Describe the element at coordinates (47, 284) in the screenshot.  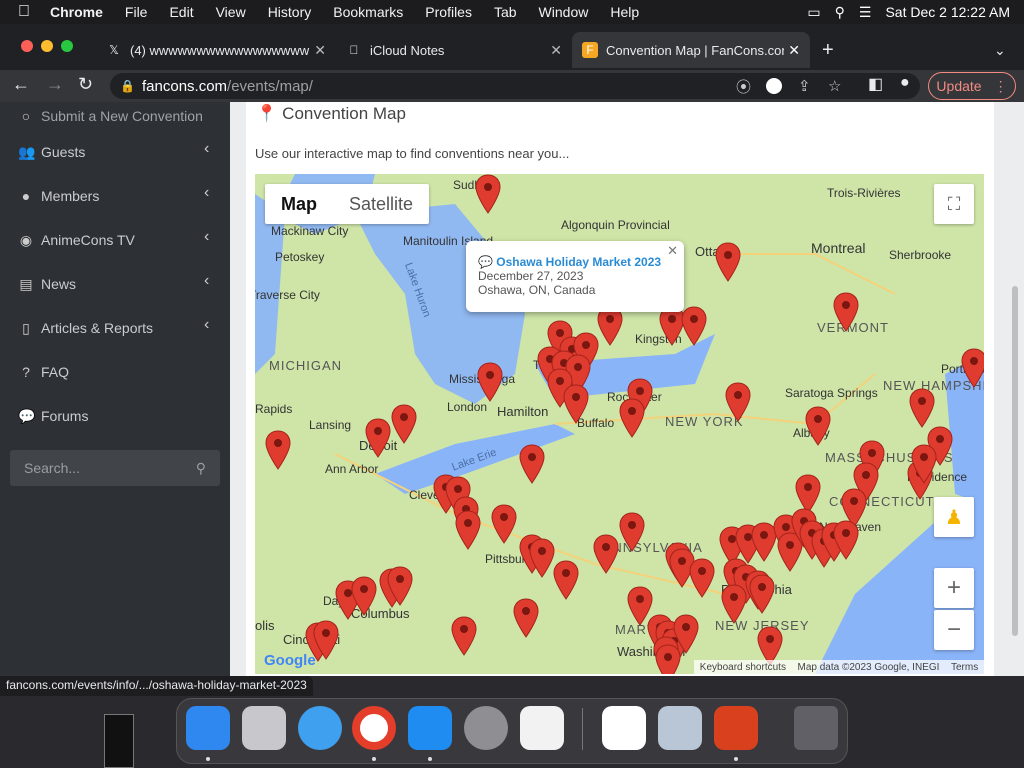
I see `sidebar-item-news: ▤ News` at that location.